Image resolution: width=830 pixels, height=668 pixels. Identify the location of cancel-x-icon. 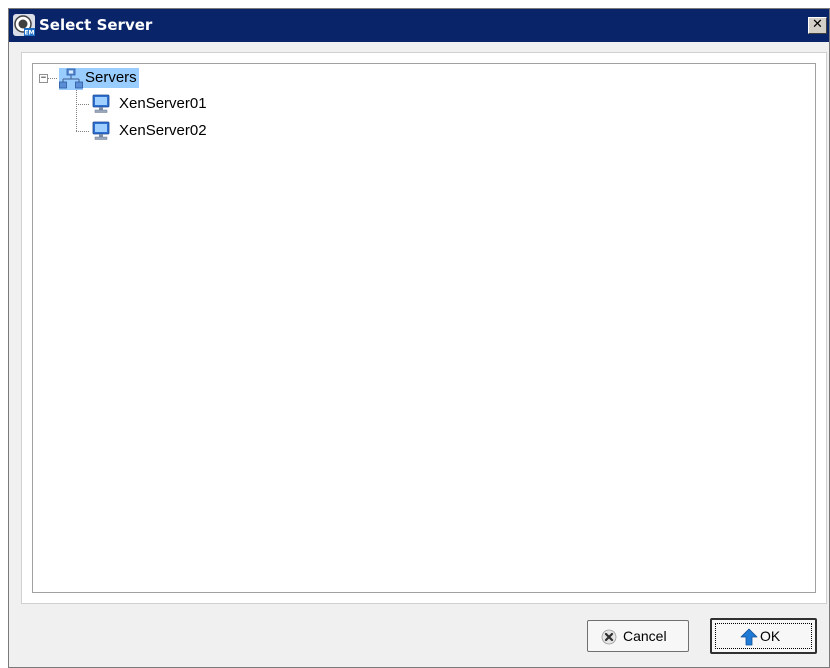
(609, 637).